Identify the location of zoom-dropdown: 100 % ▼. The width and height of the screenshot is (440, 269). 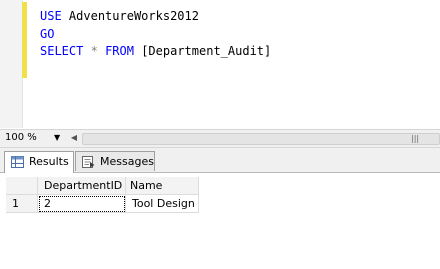
(33, 138).